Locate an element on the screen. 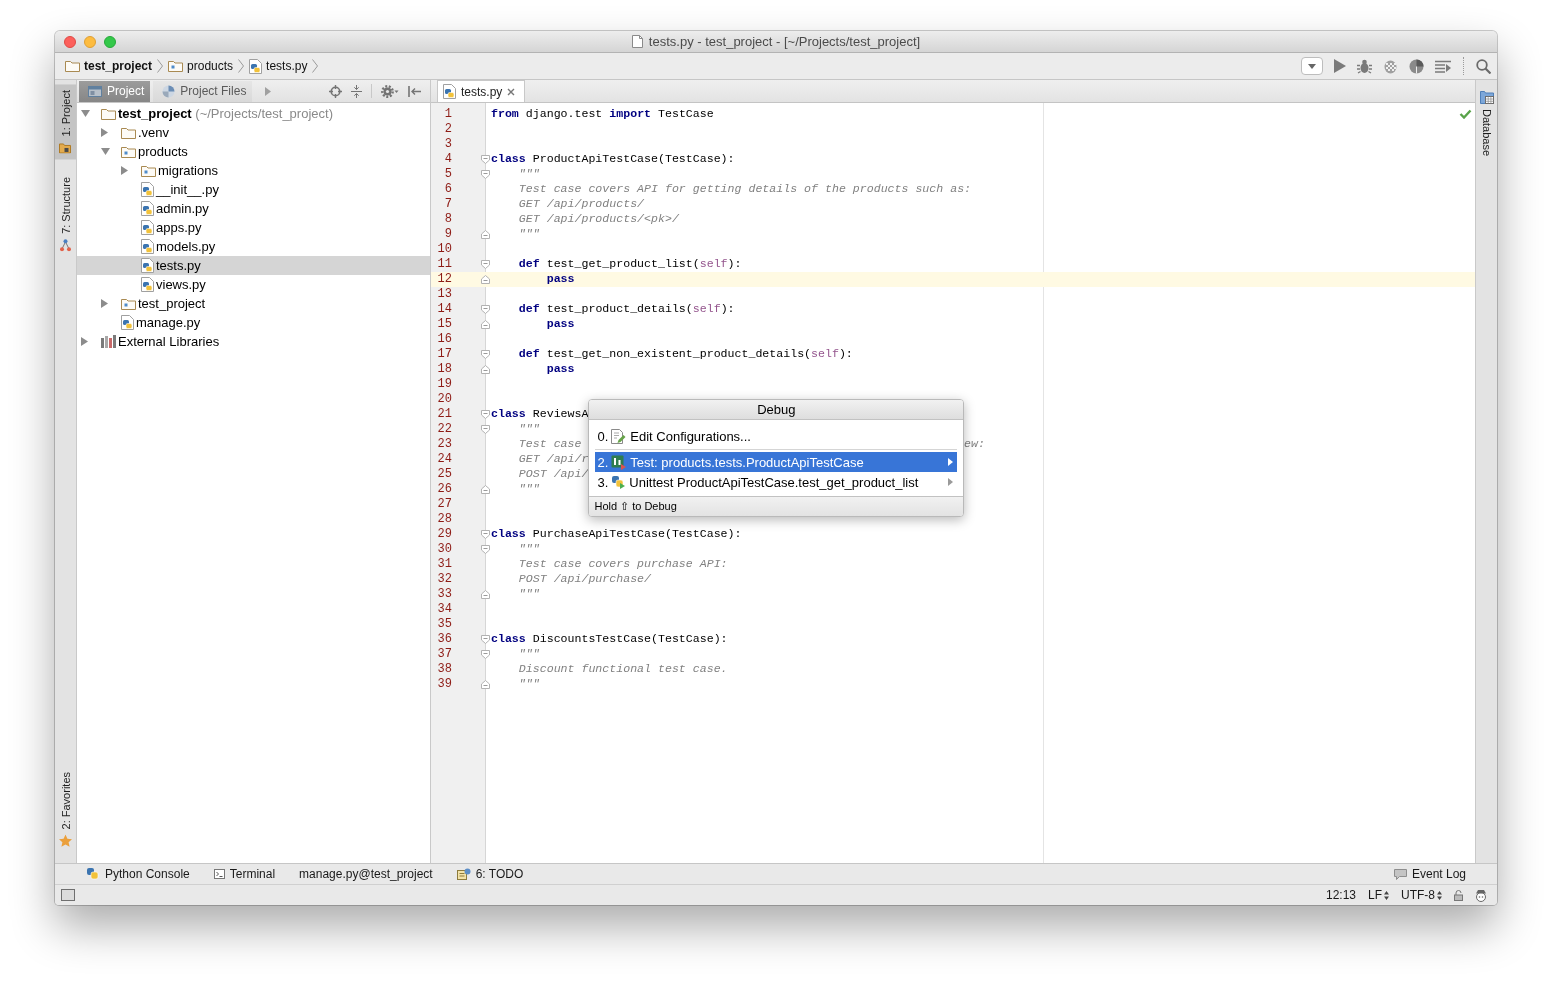  code-line: GET /api/products/ is located at coordinates (581, 203).